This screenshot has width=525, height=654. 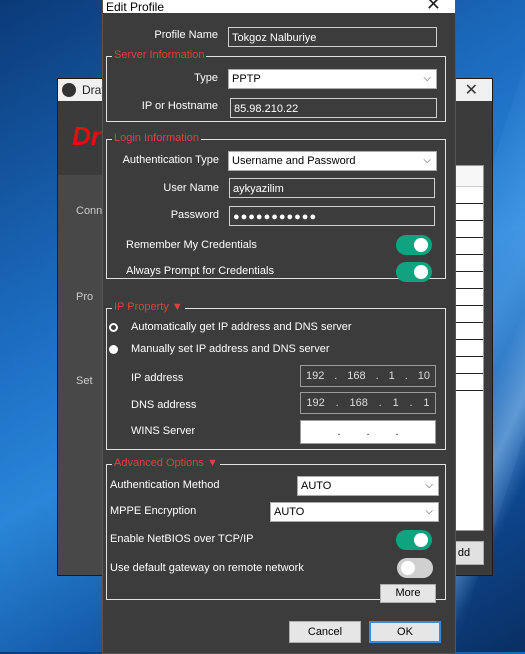 I want to click on wins-server-label: WINS Server, so click(x=163, y=431).